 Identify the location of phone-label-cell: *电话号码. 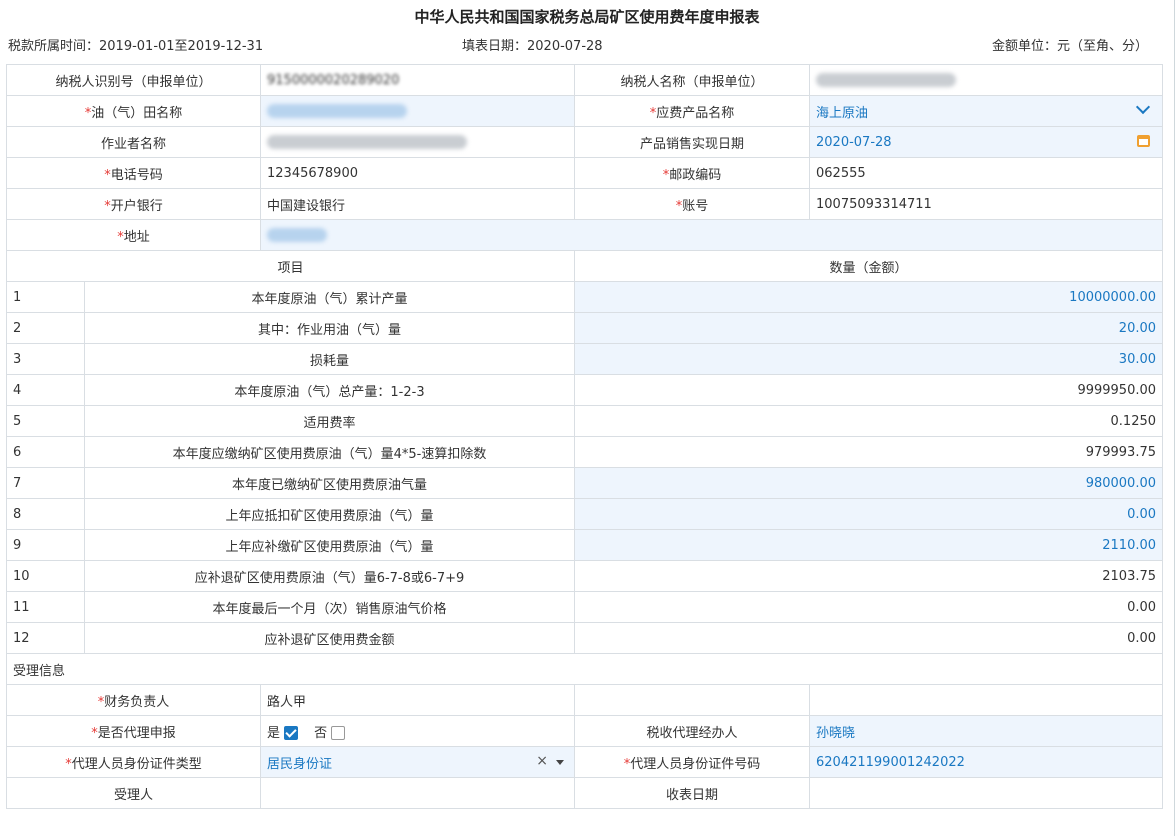
(133, 173).